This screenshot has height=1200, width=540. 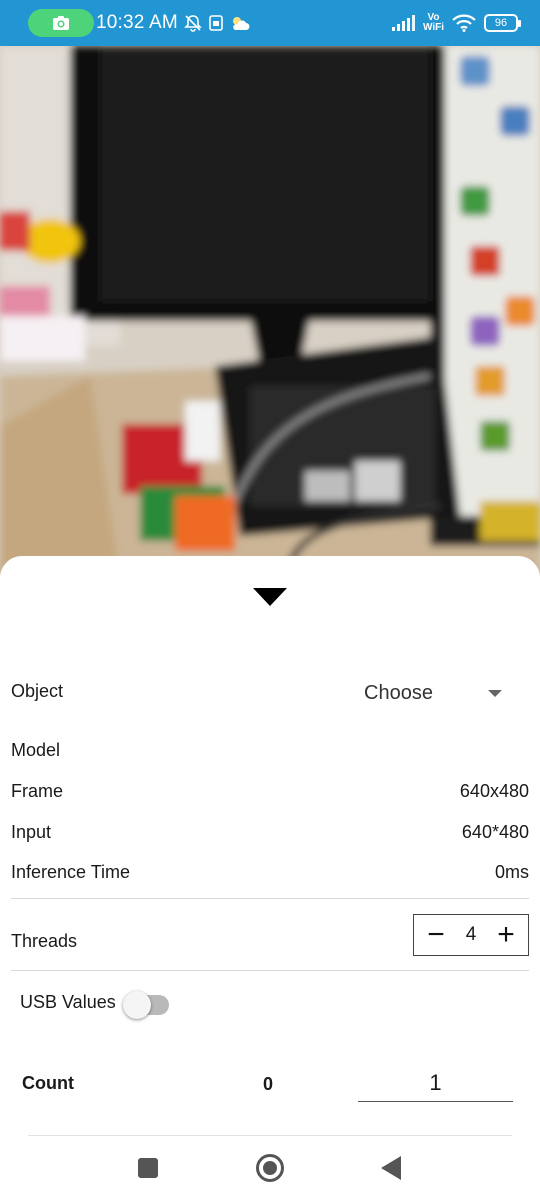 I want to click on vowifi-label: Vo WiFi, so click(x=433, y=22).